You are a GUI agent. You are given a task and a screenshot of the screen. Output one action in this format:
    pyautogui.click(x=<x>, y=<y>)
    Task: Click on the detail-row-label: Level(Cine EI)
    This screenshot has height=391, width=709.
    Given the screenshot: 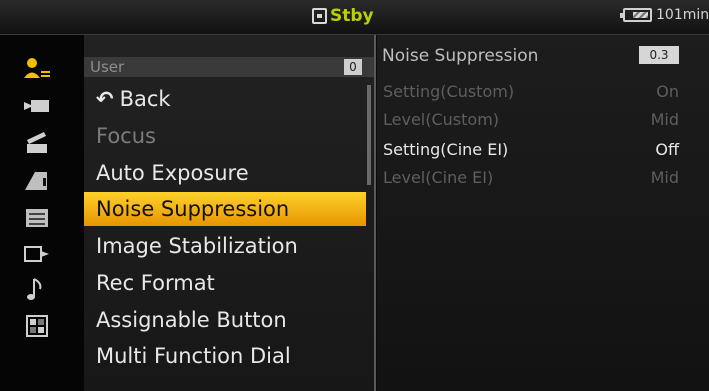 What is the action you would take?
    pyautogui.click(x=438, y=177)
    